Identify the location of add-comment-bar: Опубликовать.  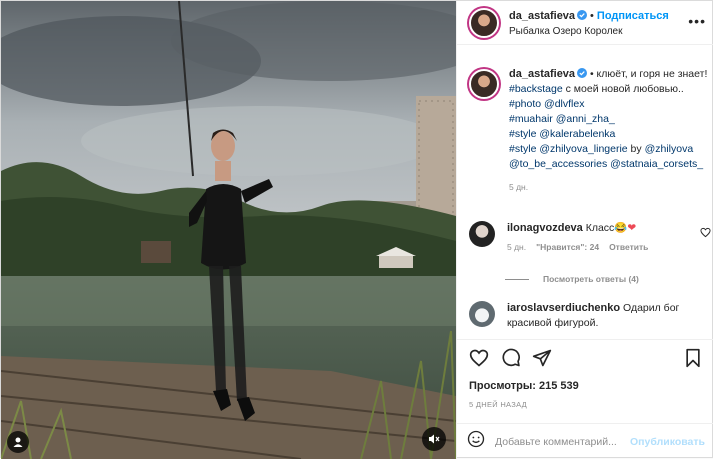
(585, 441).